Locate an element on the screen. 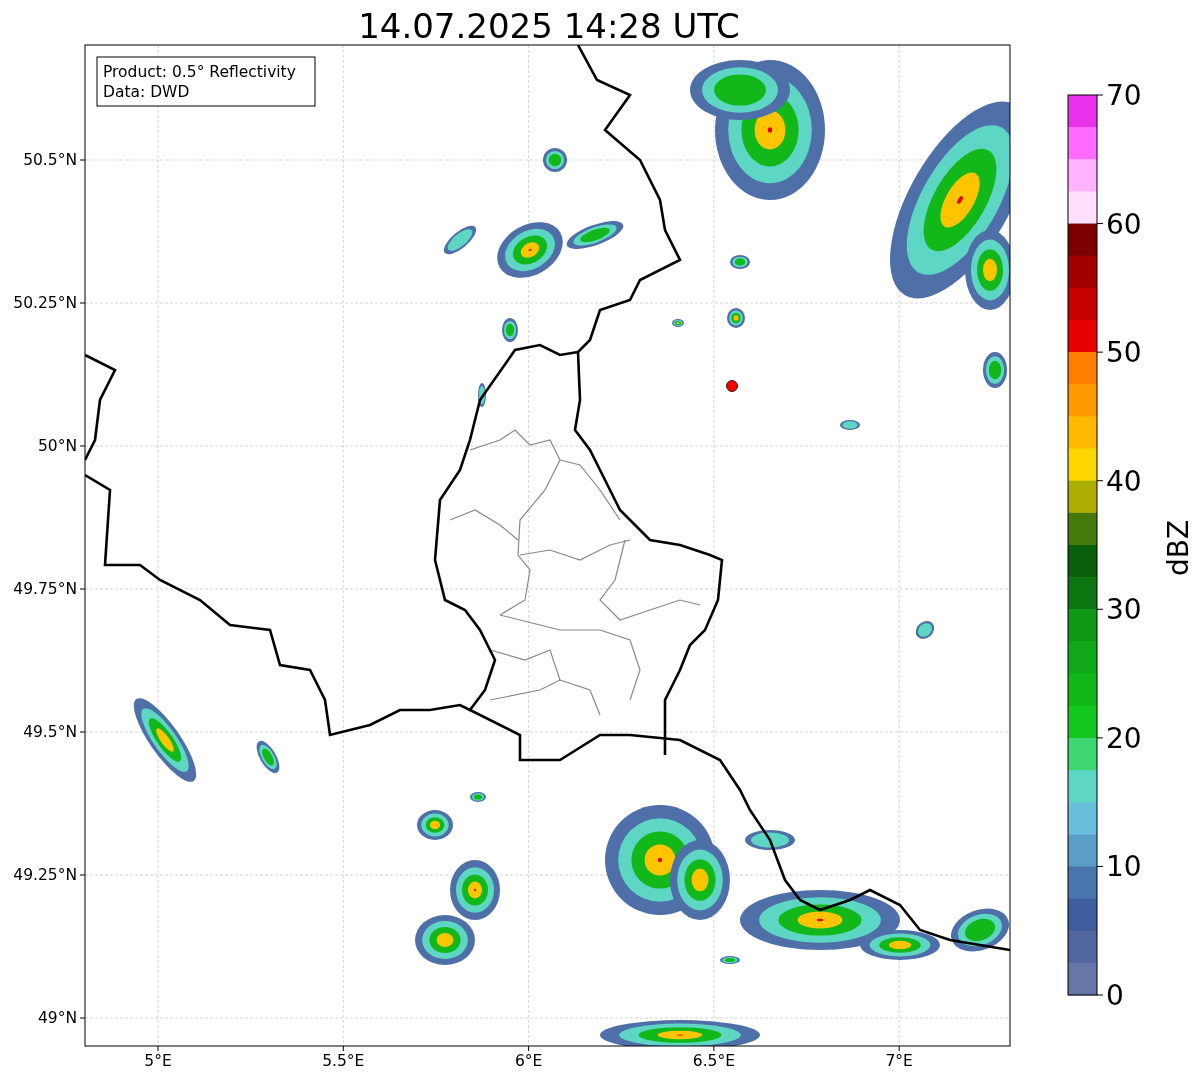  latitude-label: 49.5°N is located at coordinates (50, 732).